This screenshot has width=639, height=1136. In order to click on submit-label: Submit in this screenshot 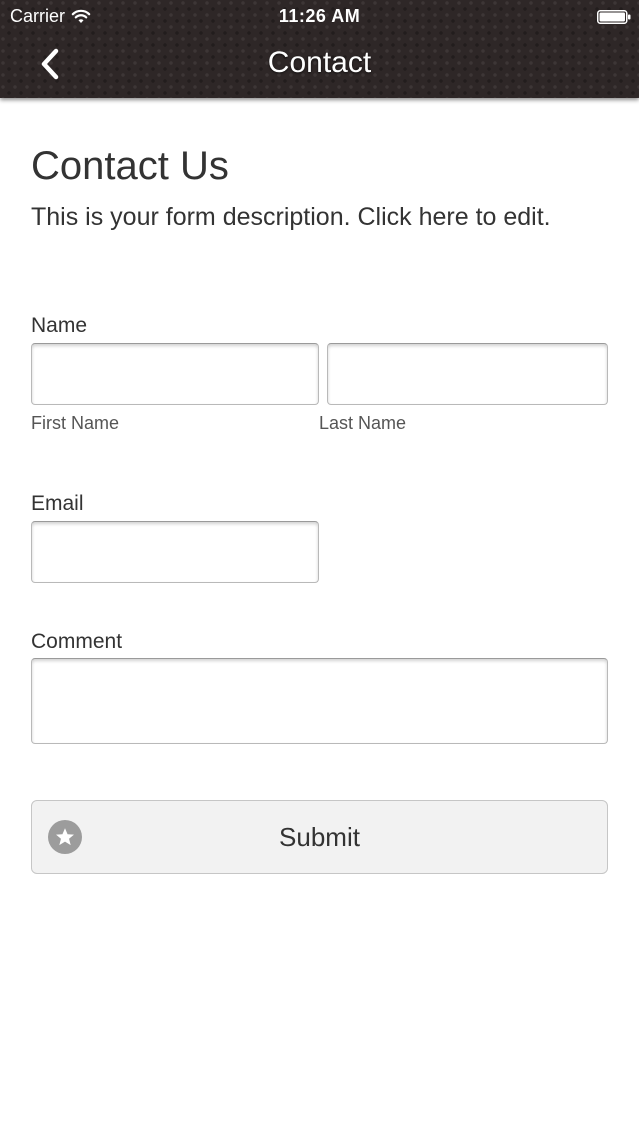, I will do `click(319, 837)`.